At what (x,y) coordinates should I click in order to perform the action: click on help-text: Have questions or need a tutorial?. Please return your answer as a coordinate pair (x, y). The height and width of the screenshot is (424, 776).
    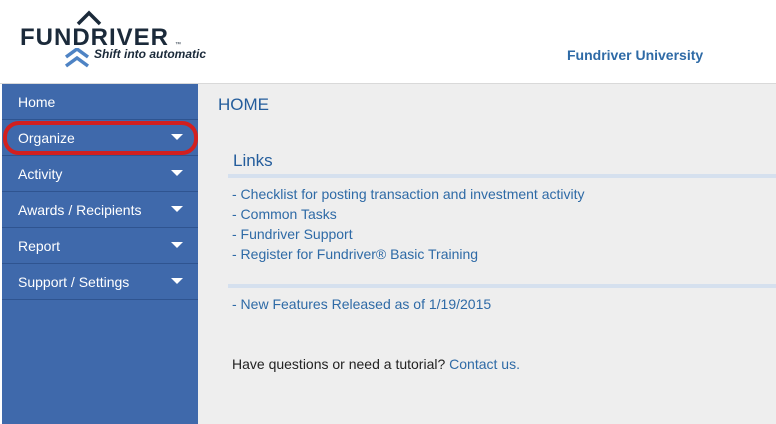
    Looking at the image, I should click on (339, 364).